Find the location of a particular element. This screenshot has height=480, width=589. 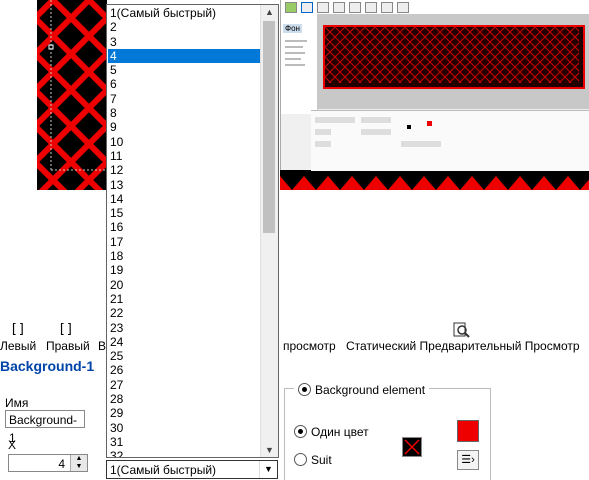

properties-title: Background-1 is located at coordinates (47, 366).